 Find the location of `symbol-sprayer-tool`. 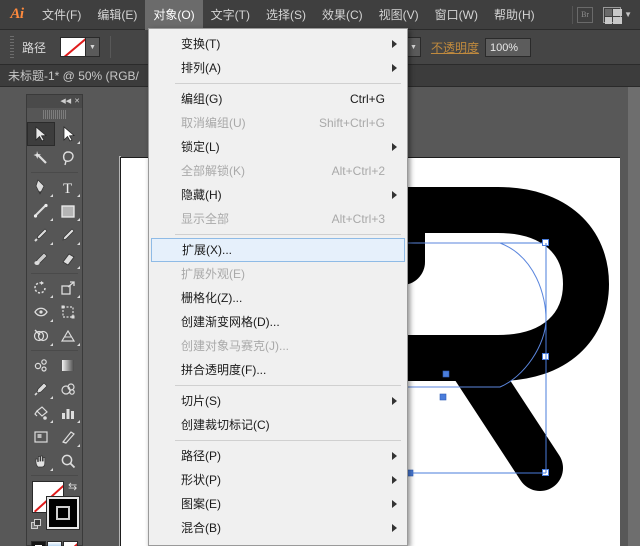

symbol-sprayer-tool is located at coordinates (41, 365).